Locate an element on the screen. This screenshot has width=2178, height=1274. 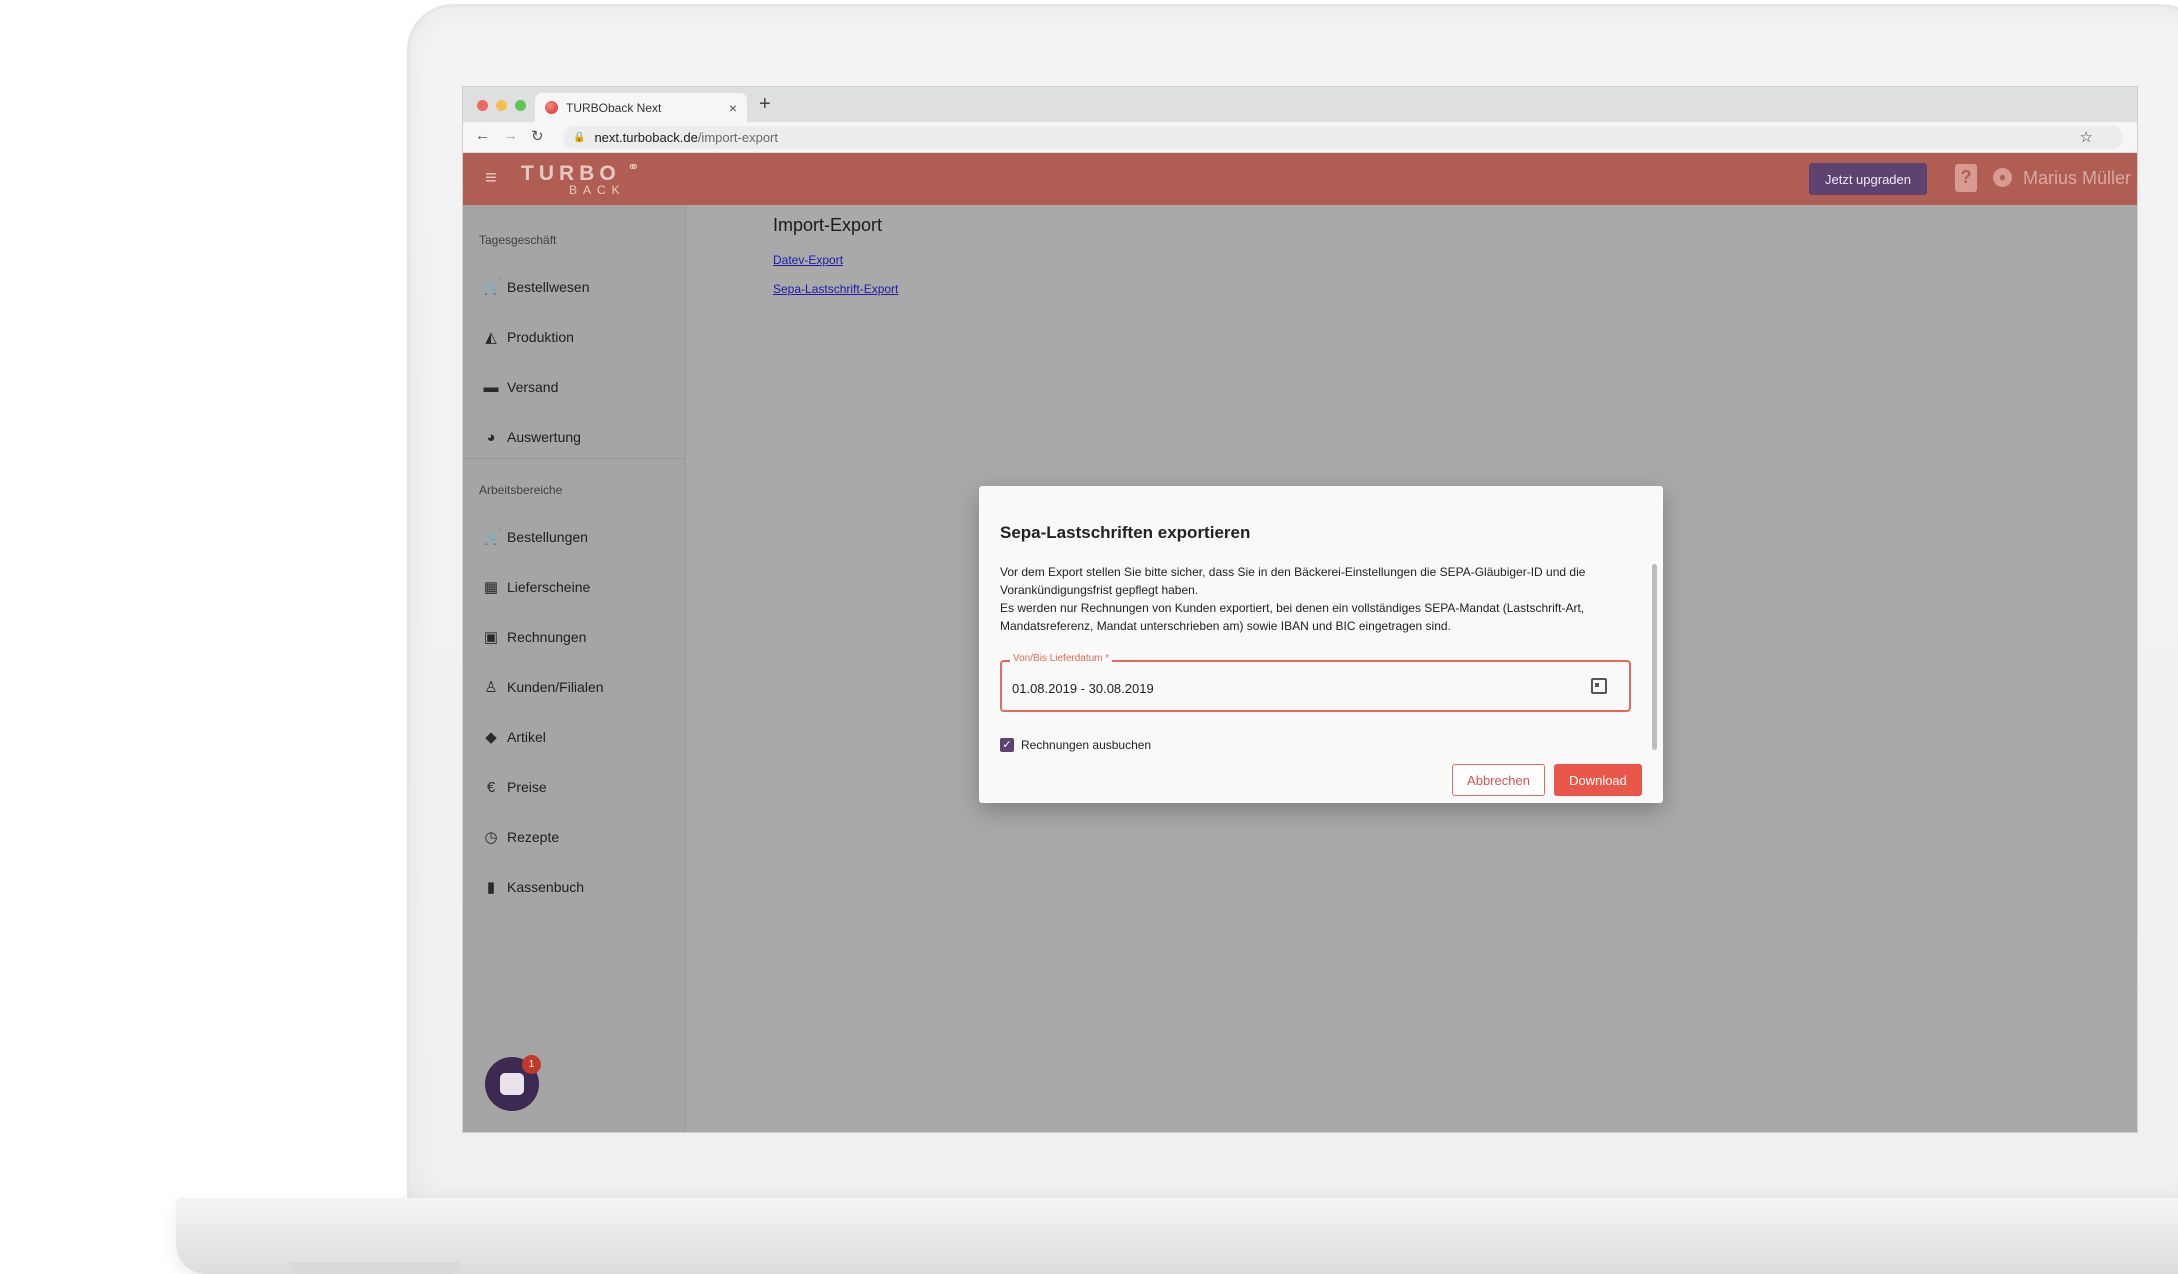
sidebar-item-versand: ▬ Versand is located at coordinates (521, 387).